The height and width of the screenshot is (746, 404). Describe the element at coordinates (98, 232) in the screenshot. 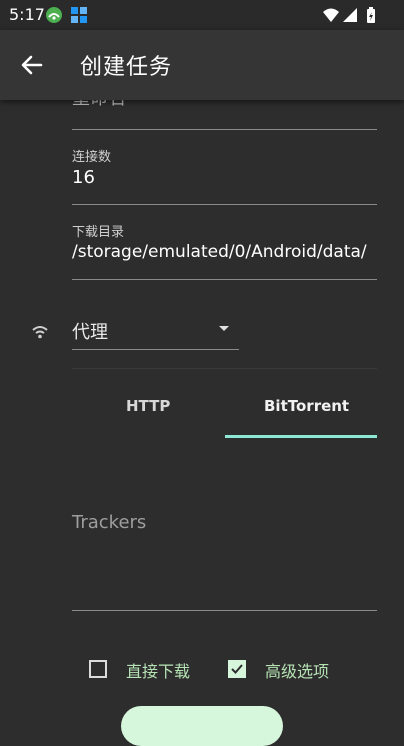

I see `download-dir-label: 下载目录` at that location.